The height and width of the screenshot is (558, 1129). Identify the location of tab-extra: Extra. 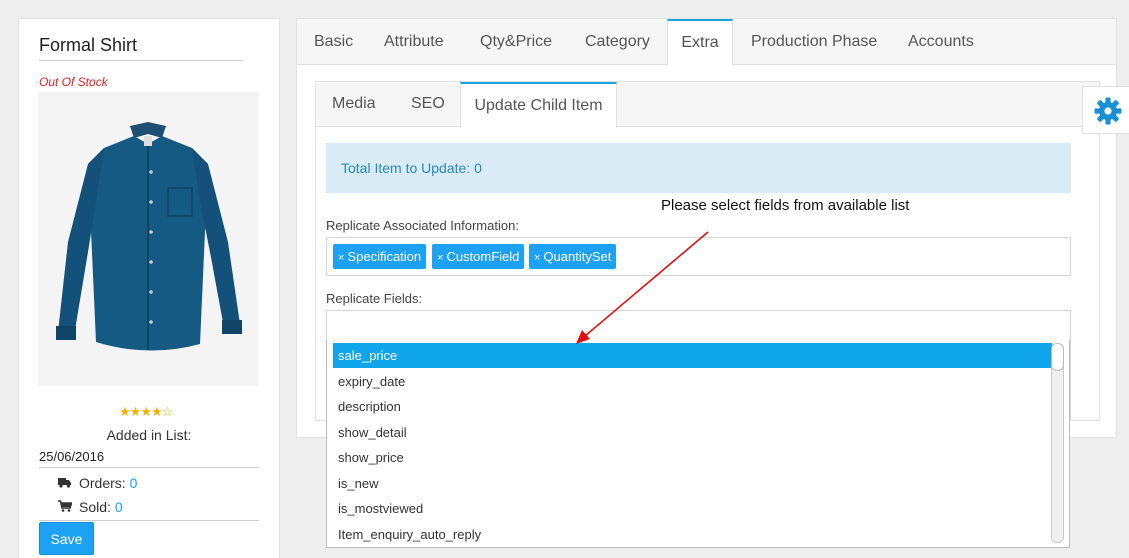
(700, 42).